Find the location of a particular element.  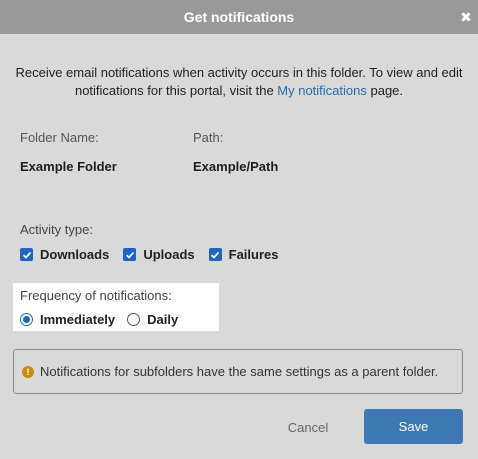

uploads-label: Uploads is located at coordinates (169, 254).